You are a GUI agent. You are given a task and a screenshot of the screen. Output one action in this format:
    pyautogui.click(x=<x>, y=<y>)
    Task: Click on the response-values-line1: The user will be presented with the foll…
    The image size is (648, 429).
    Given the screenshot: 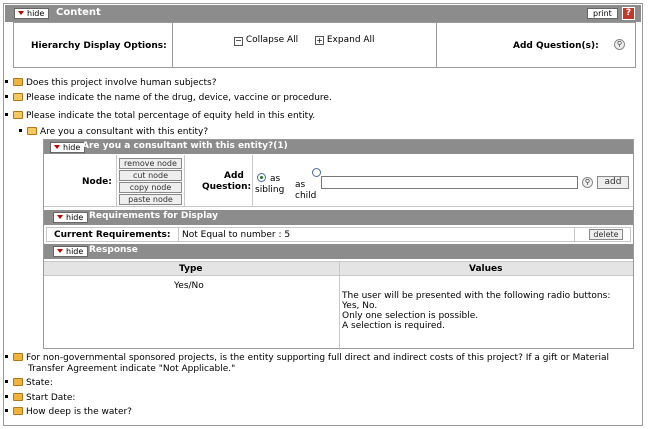 What is the action you would take?
    pyautogui.click(x=476, y=296)
    